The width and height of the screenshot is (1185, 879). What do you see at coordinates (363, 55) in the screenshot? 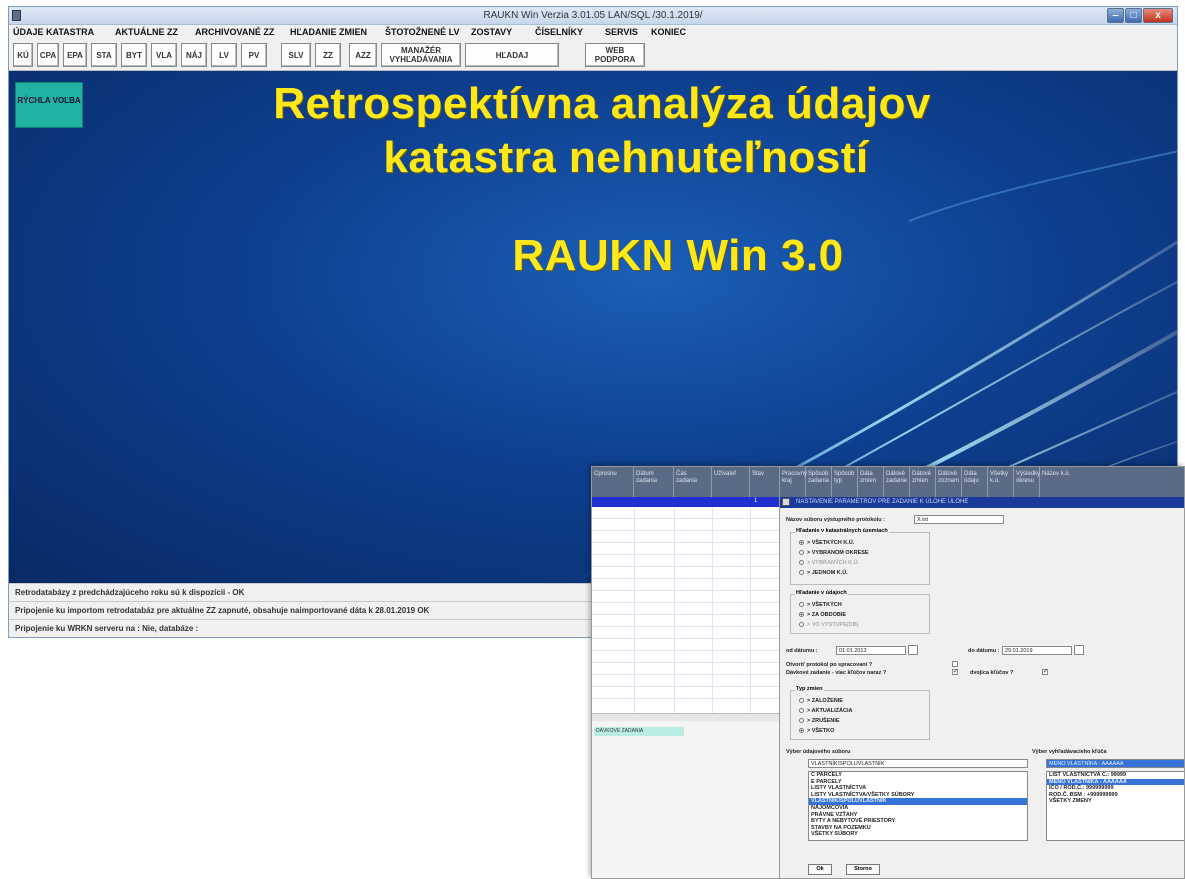
I see `tool-azz-button: AZZ` at bounding box center [363, 55].